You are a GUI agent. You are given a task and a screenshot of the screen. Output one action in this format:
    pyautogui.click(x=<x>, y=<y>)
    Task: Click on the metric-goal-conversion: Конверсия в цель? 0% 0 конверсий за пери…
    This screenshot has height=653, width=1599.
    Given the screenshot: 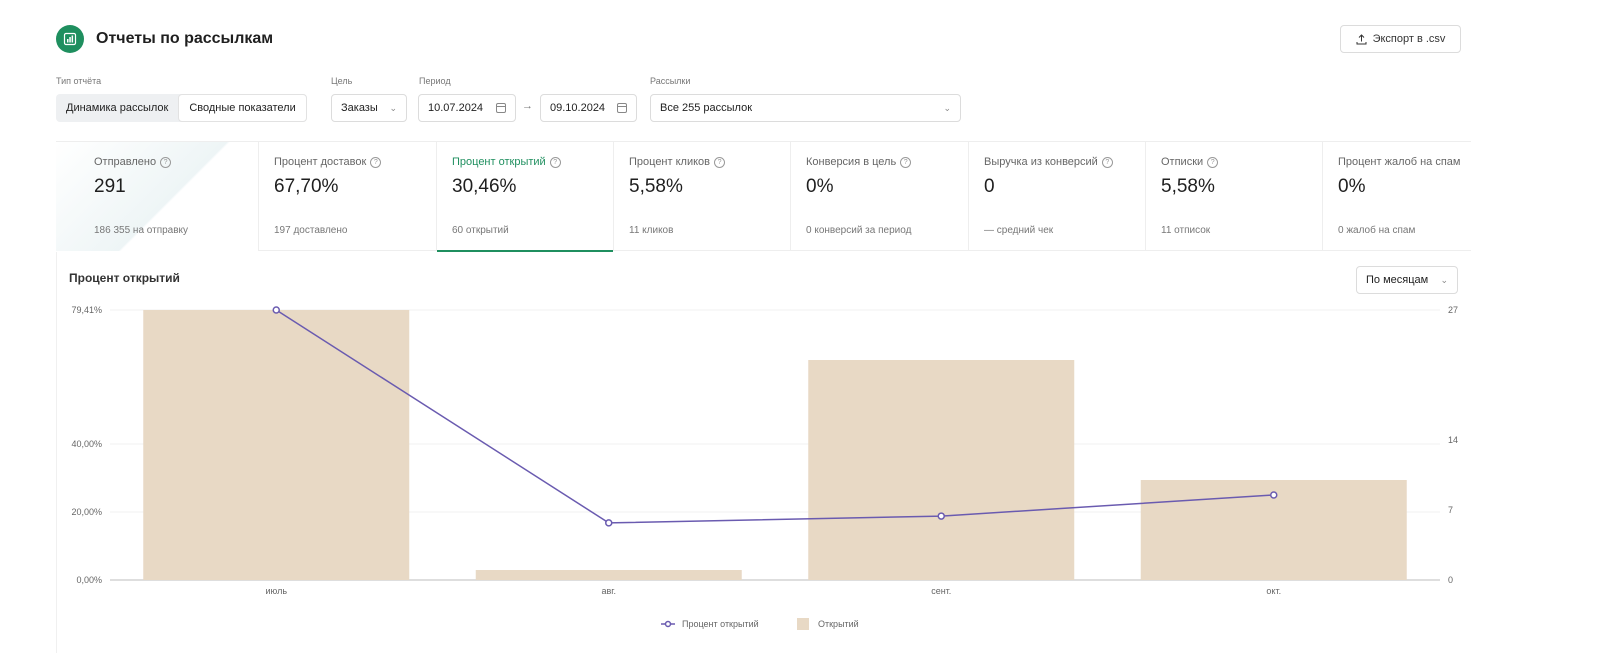 What is the action you would take?
    pyautogui.click(x=880, y=196)
    